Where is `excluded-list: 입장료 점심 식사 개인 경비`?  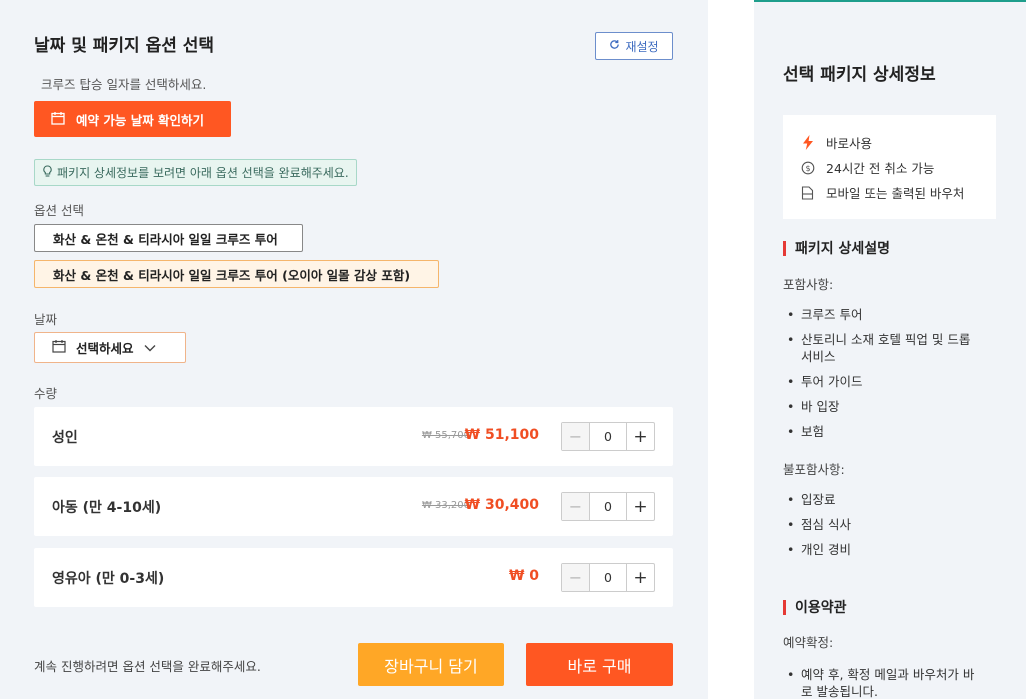
excluded-list: 입장료 점심 식사 개인 경비 is located at coordinates (883, 528).